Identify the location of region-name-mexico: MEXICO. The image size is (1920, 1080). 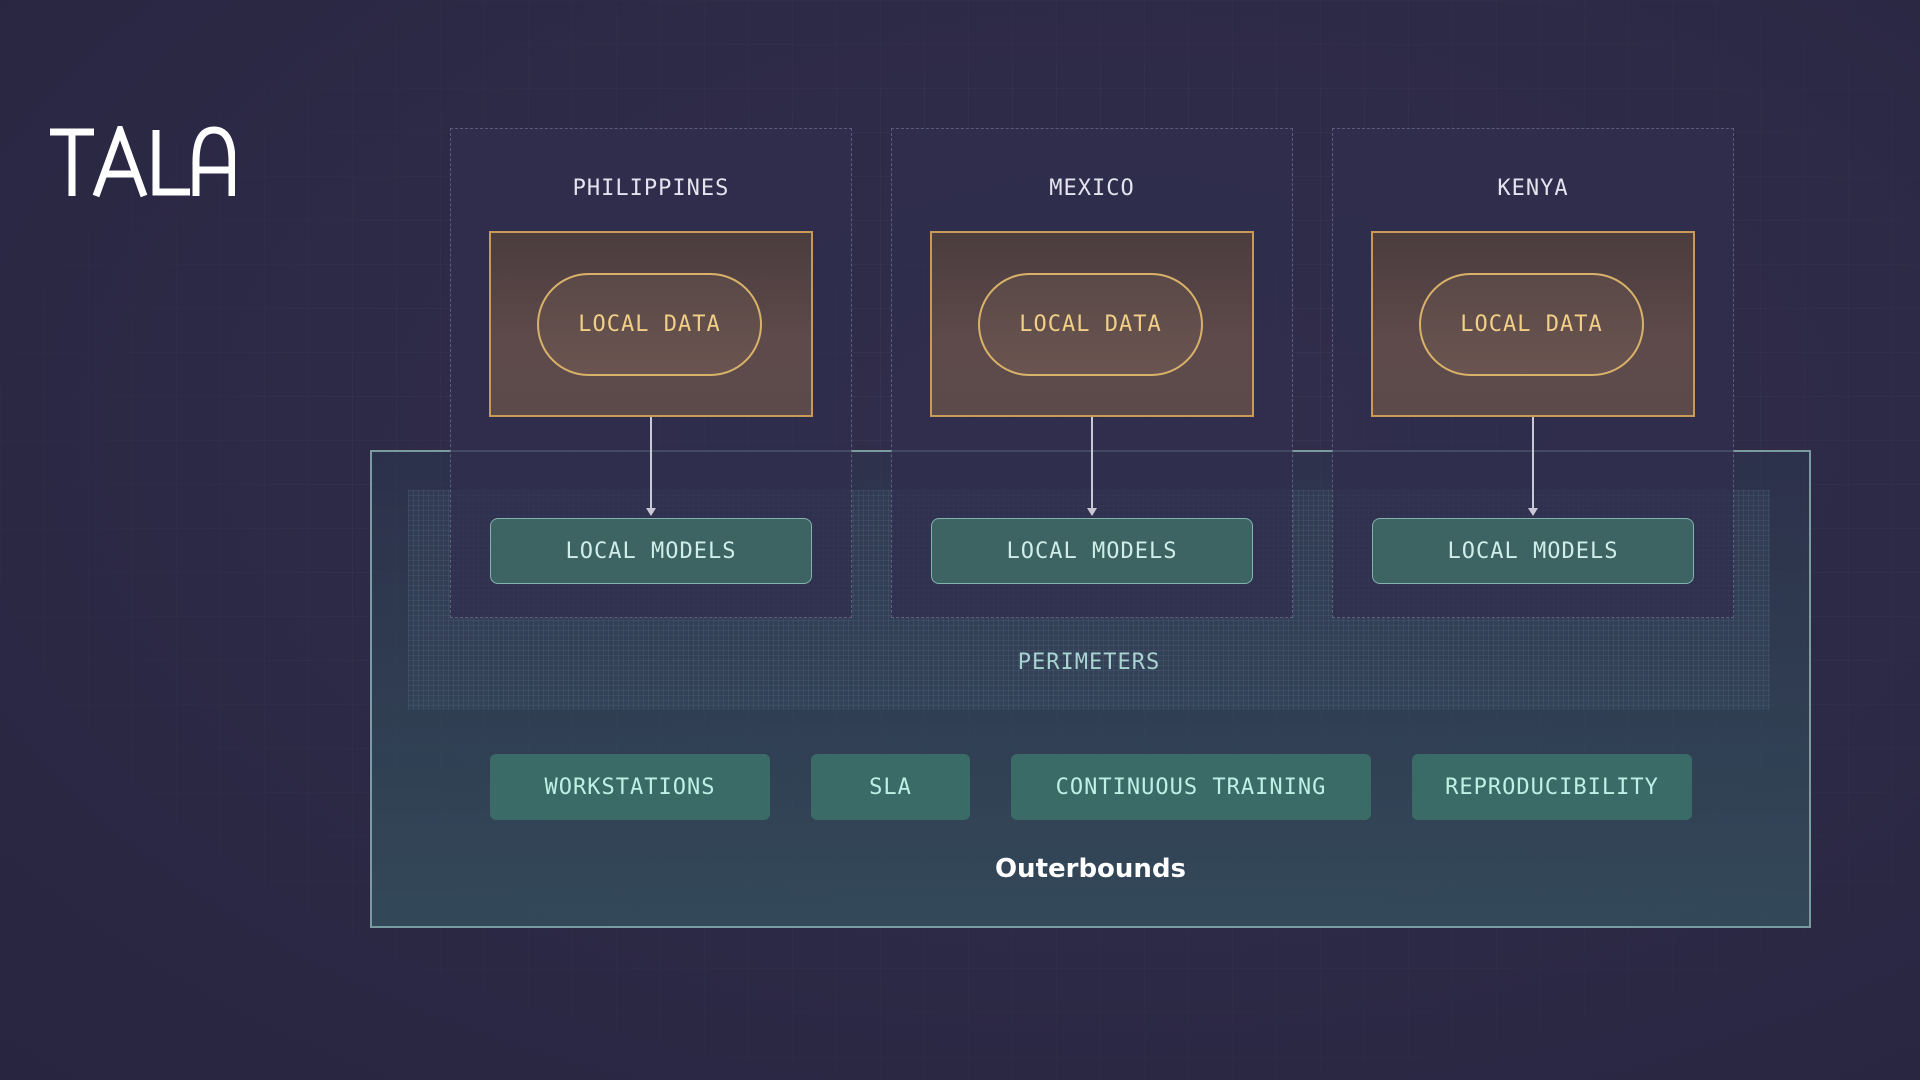
(1092, 188).